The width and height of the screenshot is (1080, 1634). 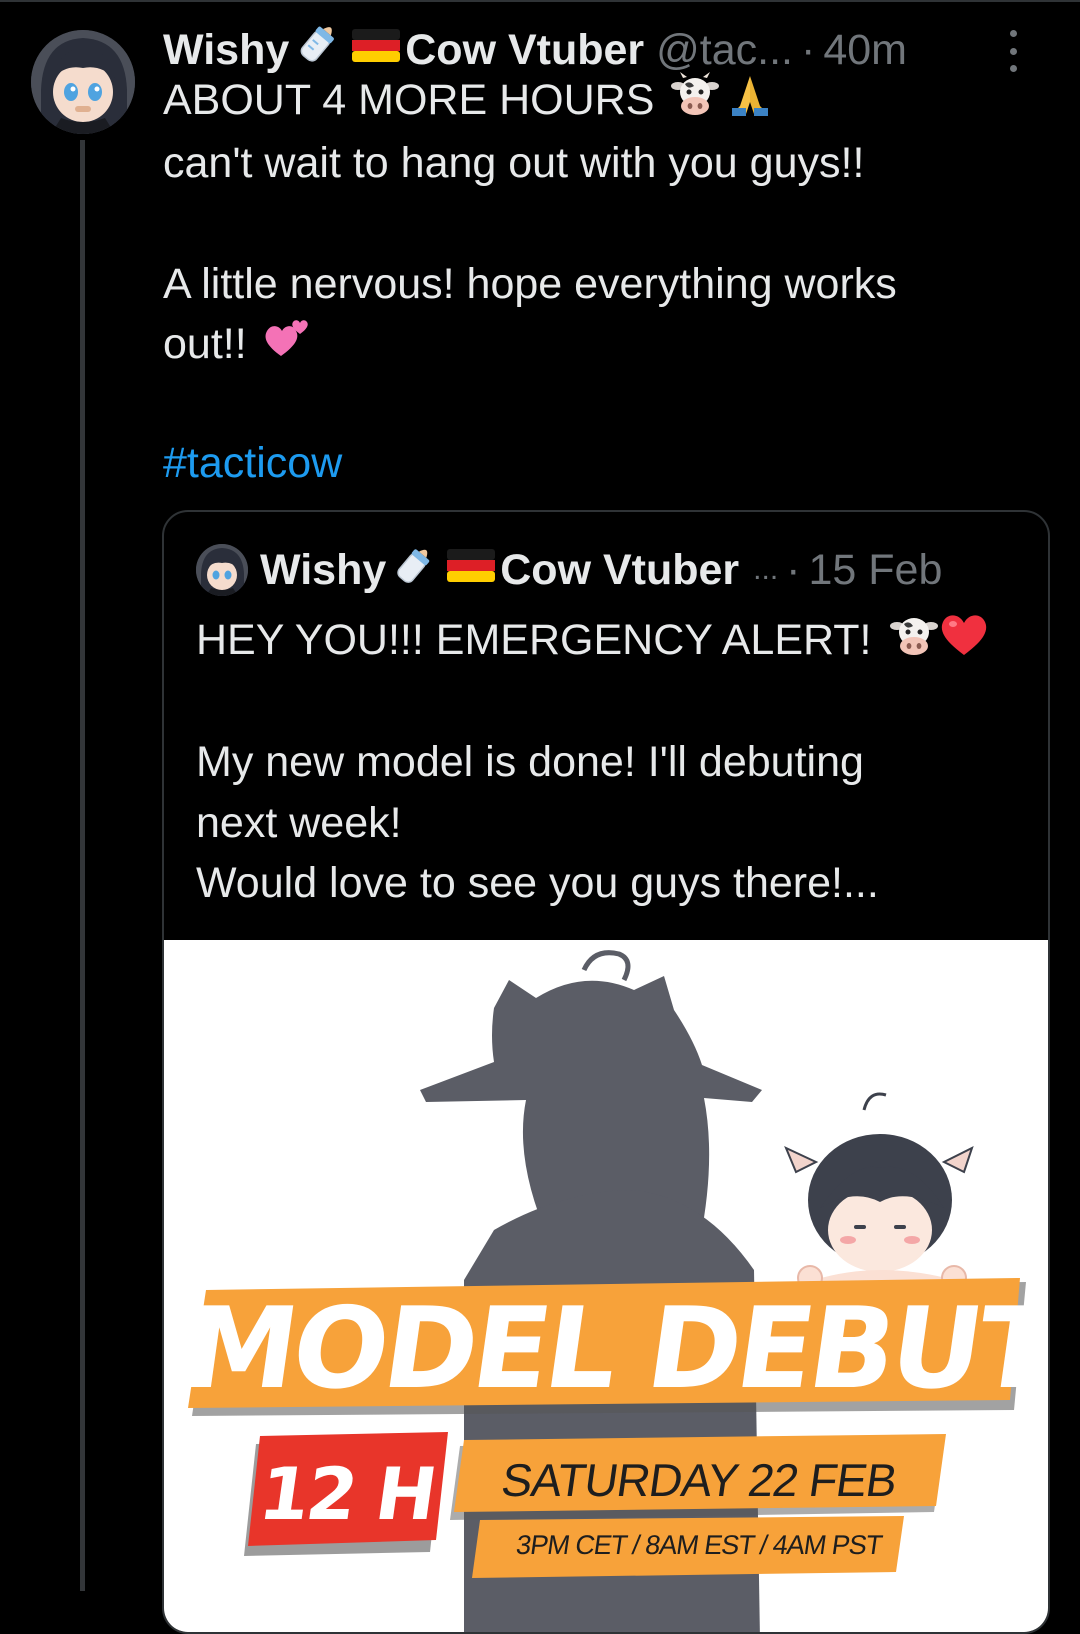 What do you see at coordinates (540, 1) in the screenshot?
I see `top-divider` at bounding box center [540, 1].